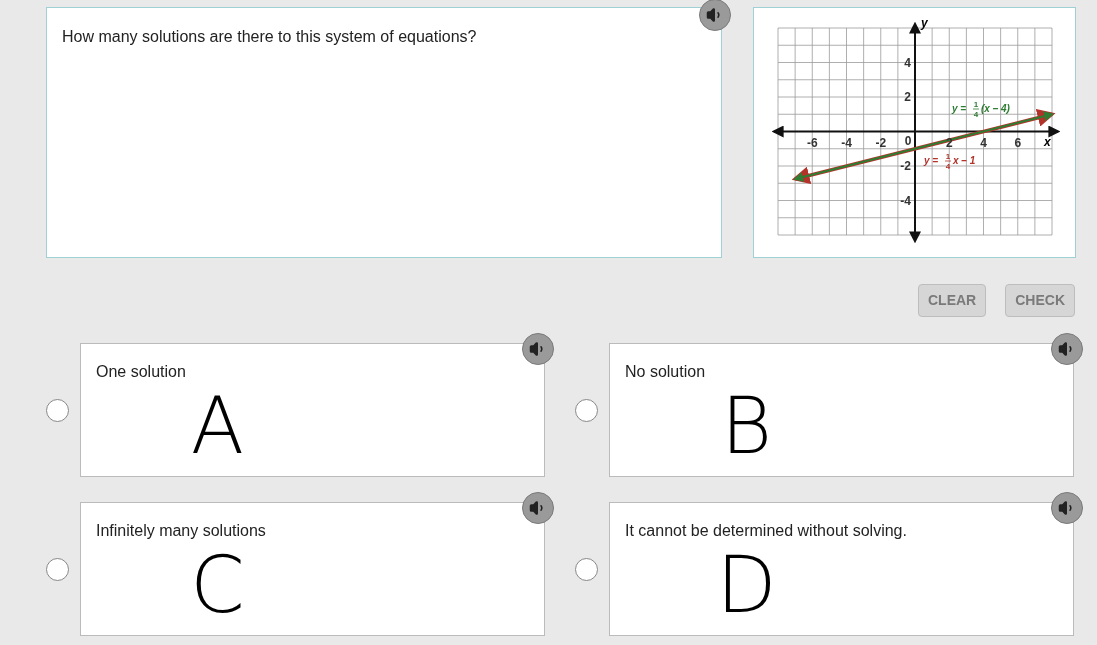 The image size is (1097, 645). What do you see at coordinates (907, 97) in the screenshot?
I see `tick-label: 2` at bounding box center [907, 97].